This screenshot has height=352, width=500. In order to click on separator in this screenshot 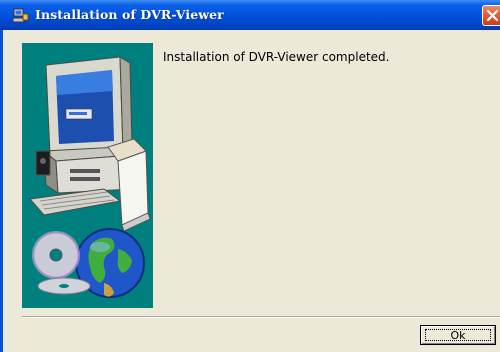, I will do `click(261, 317)`.